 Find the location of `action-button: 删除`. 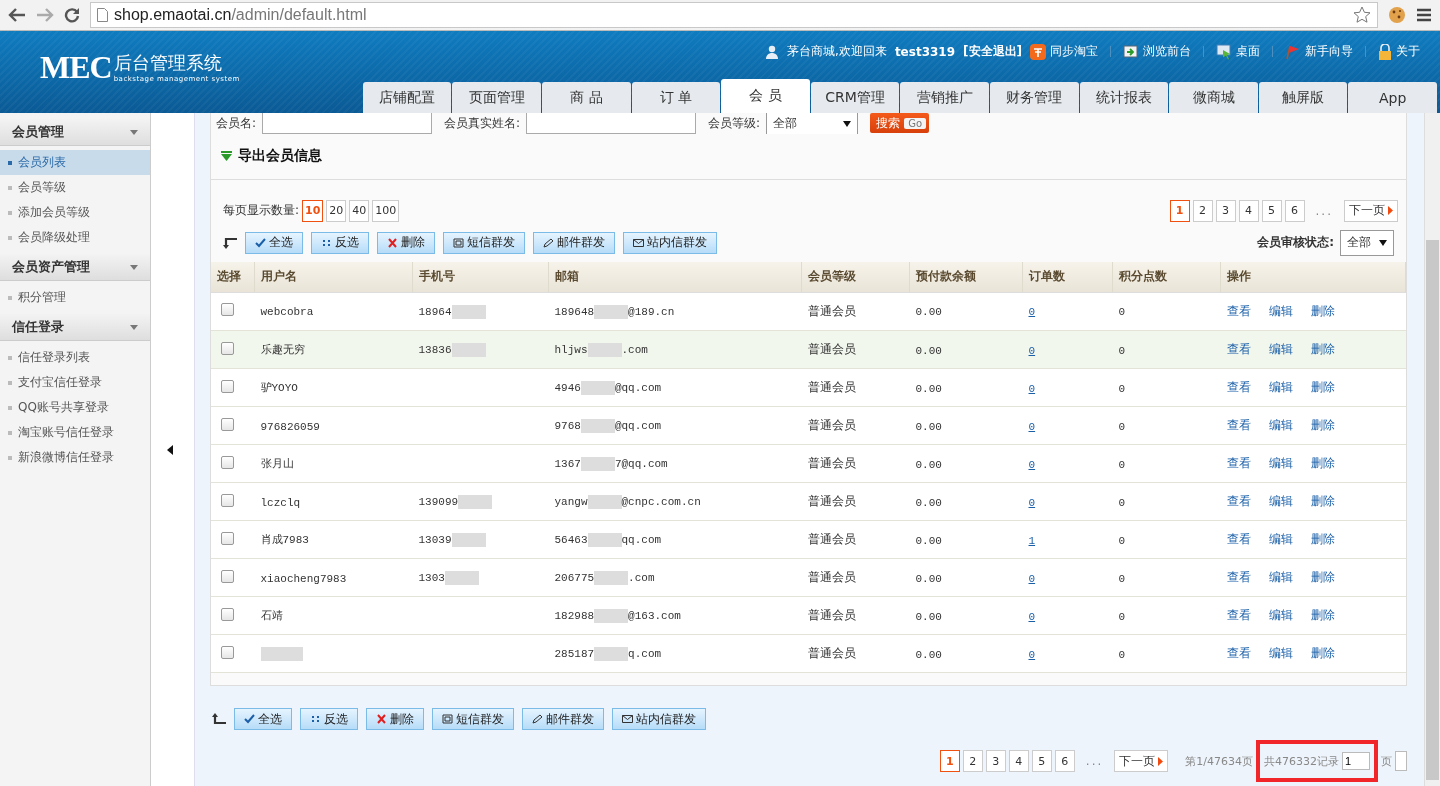

action-button: 删除 is located at coordinates (406, 242).